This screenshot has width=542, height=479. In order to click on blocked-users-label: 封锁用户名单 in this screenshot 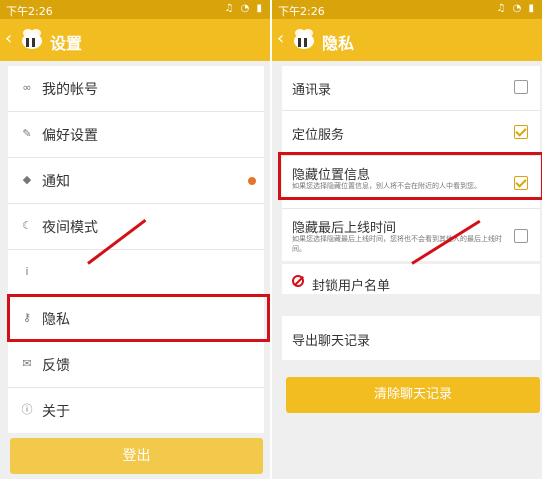, I will do `click(351, 286)`.